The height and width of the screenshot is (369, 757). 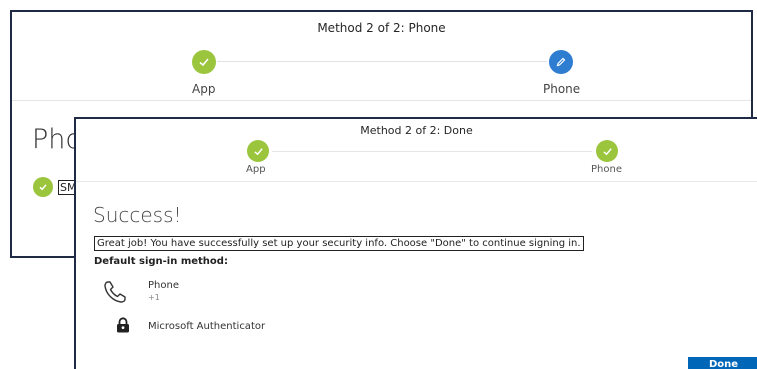 I want to click on phone-icon, so click(x=115, y=292).